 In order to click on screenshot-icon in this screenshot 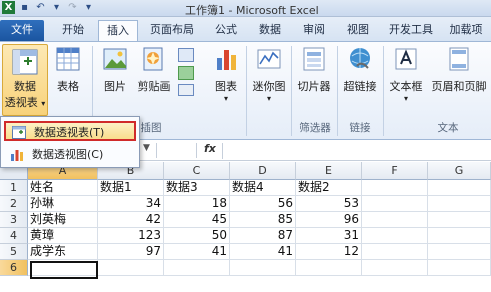, I will do `click(186, 90)`.